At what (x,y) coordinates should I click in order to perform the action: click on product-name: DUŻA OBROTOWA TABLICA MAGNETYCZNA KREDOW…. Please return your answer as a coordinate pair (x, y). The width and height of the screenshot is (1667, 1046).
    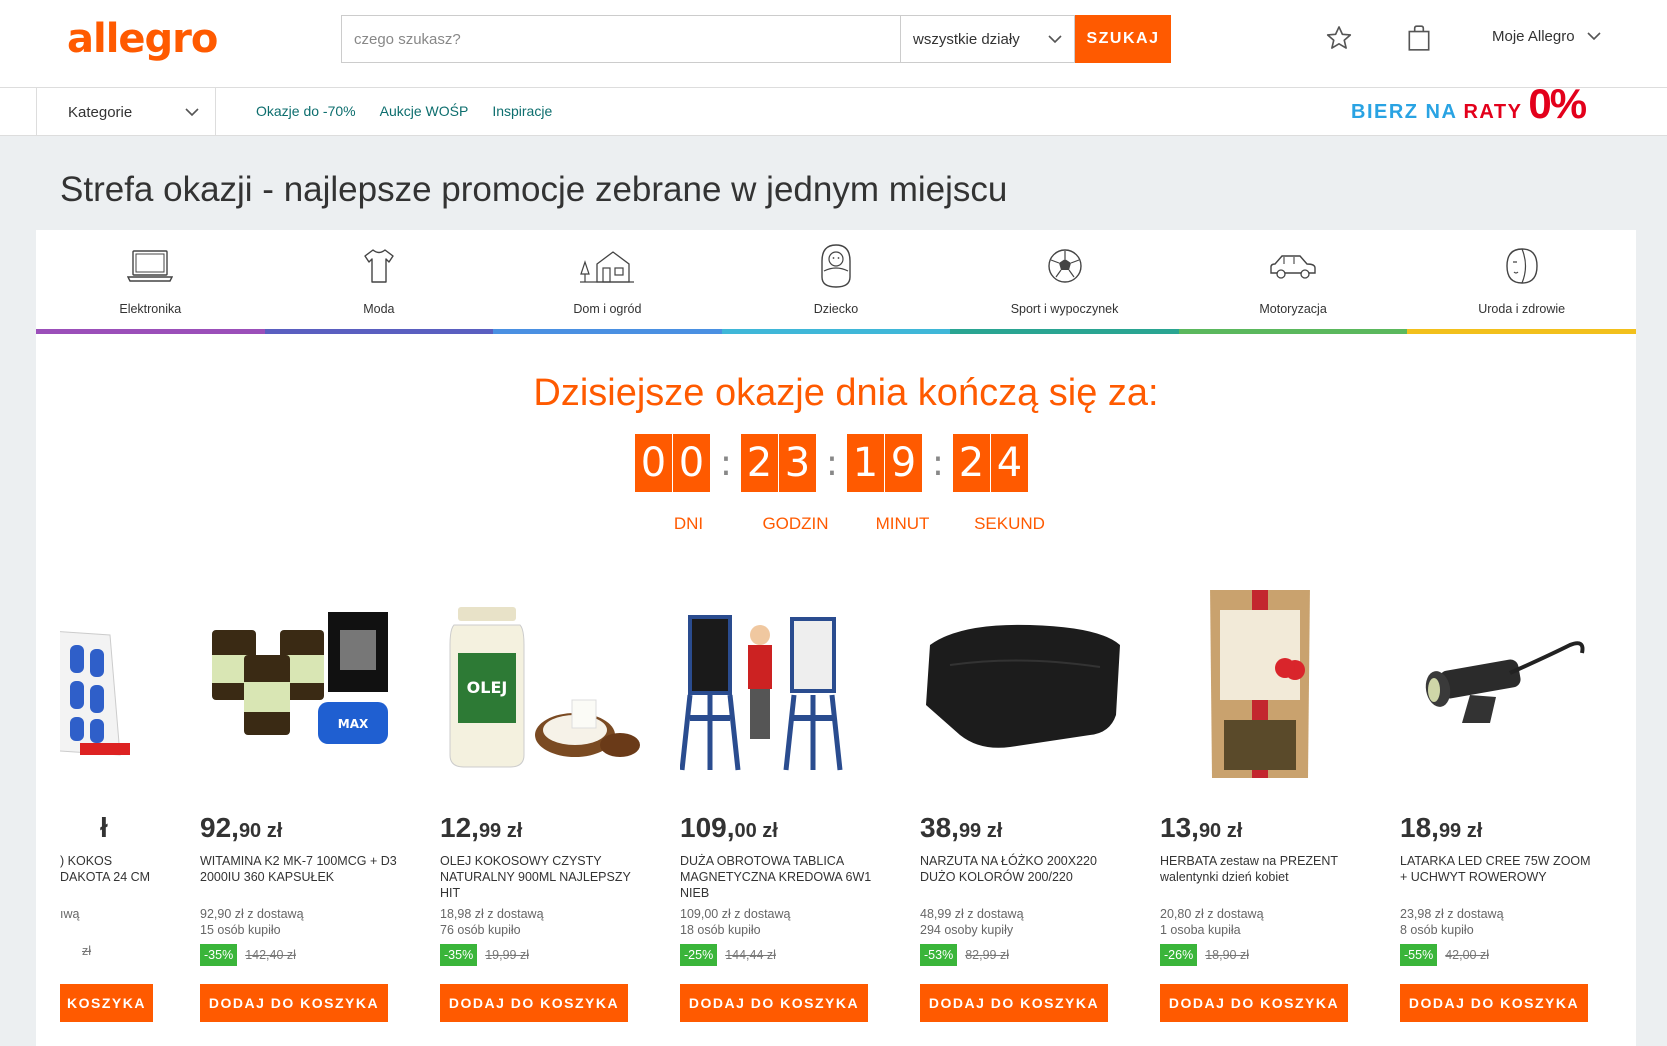
    Looking at the image, I should click on (780, 877).